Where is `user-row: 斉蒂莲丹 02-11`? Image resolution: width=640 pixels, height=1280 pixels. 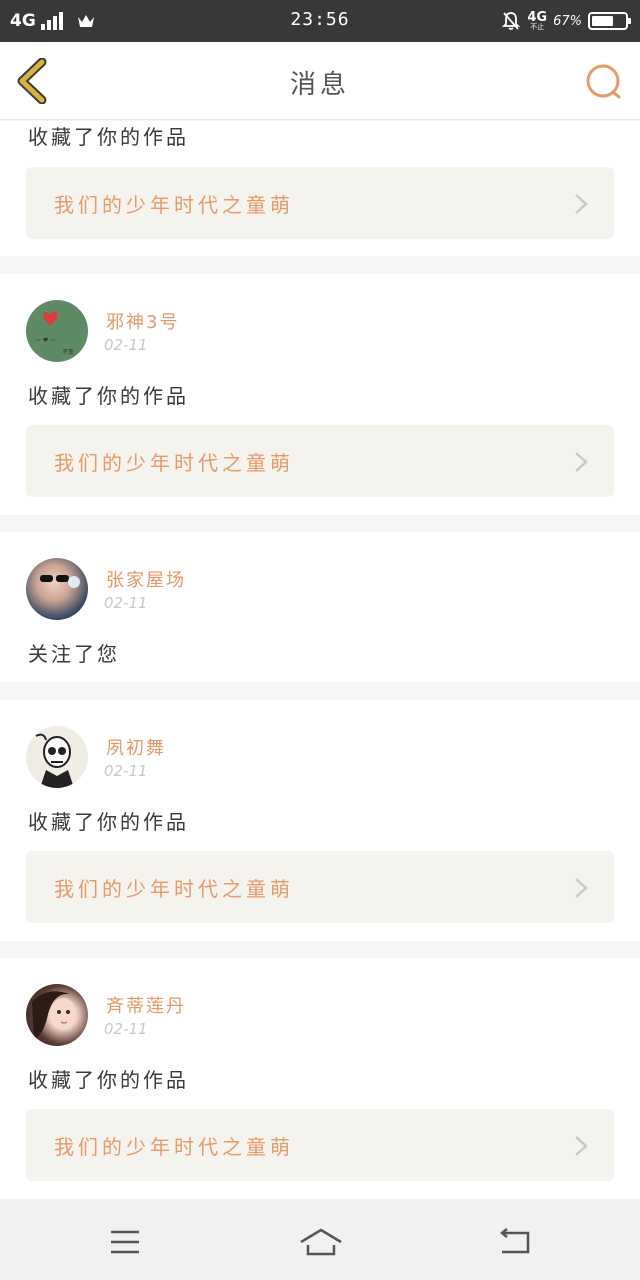 user-row: 斉蒂莲丹 02-11 is located at coordinates (316, 1015).